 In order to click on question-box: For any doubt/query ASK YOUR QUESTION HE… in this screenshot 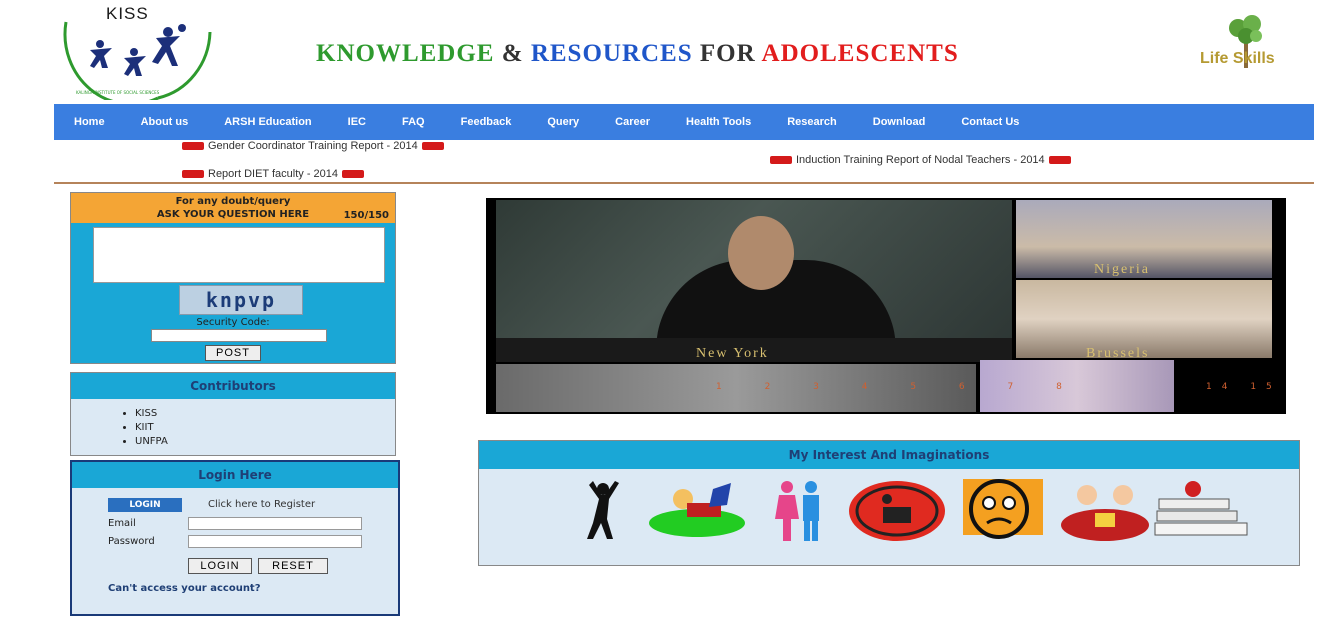, I will do `click(233, 278)`.